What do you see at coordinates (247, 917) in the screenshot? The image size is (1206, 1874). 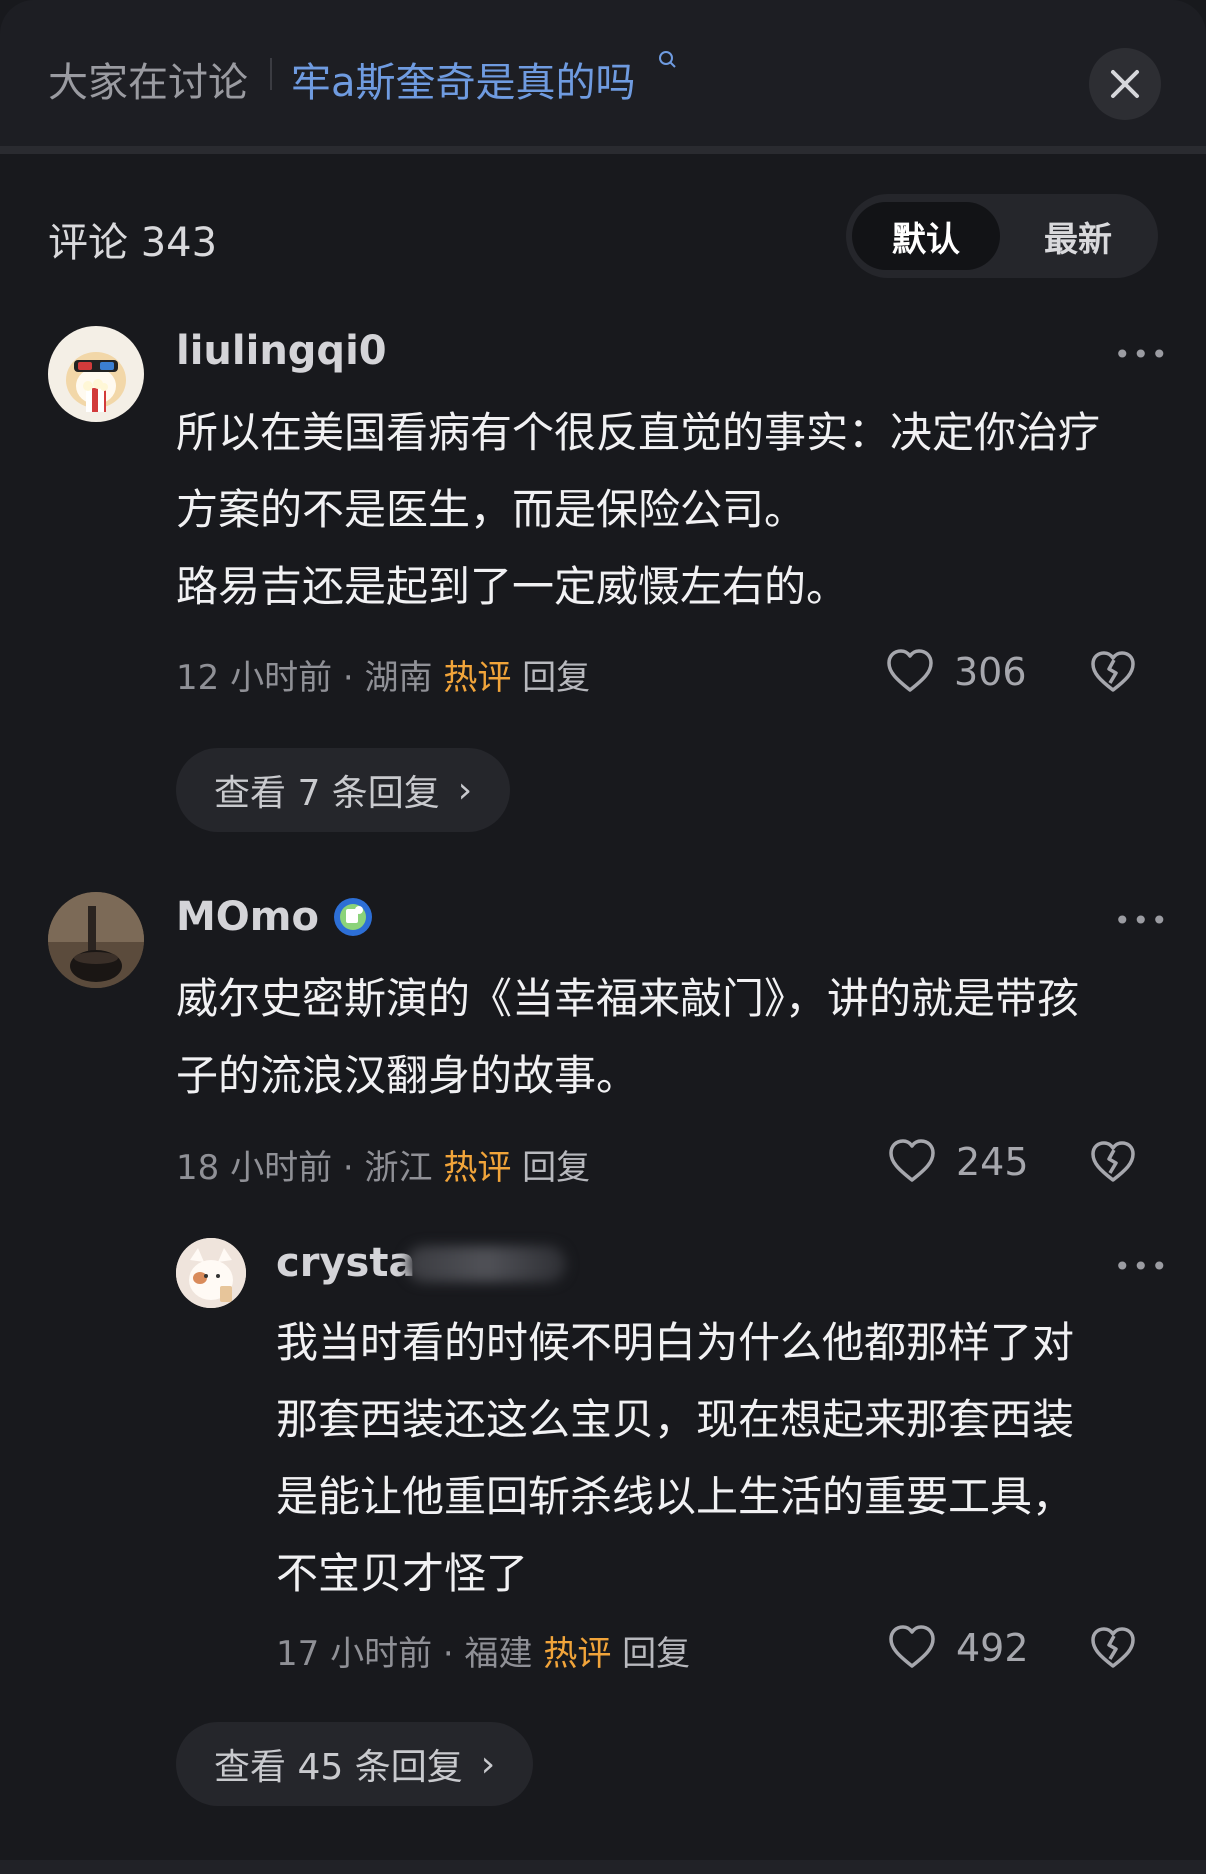 I see `username: MOmo` at bounding box center [247, 917].